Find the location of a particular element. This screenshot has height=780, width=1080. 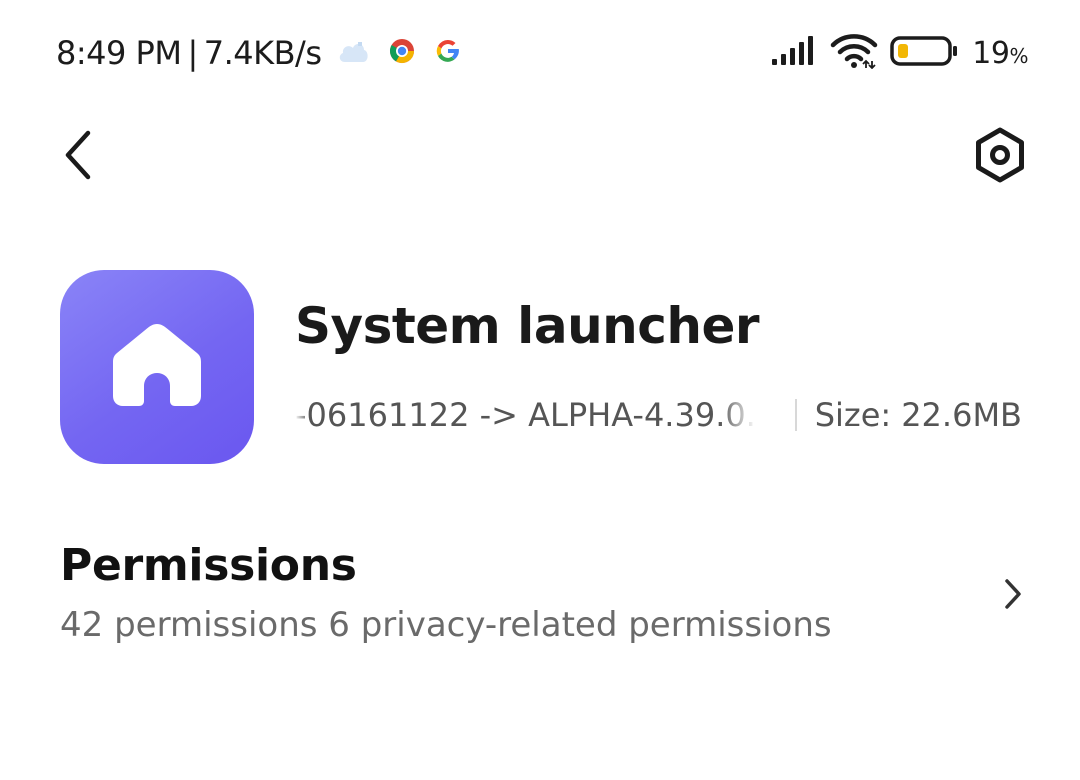

app-size-value: 22.6MB is located at coordinates (961, 415).